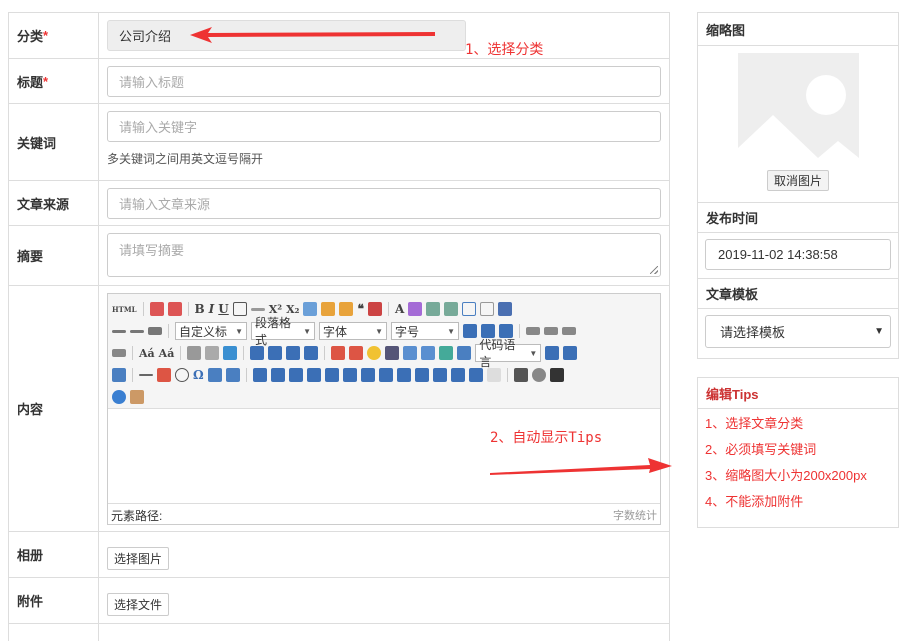 This screenshot has width=912, height=641. I want to click on music-icon, so click(410, 353).